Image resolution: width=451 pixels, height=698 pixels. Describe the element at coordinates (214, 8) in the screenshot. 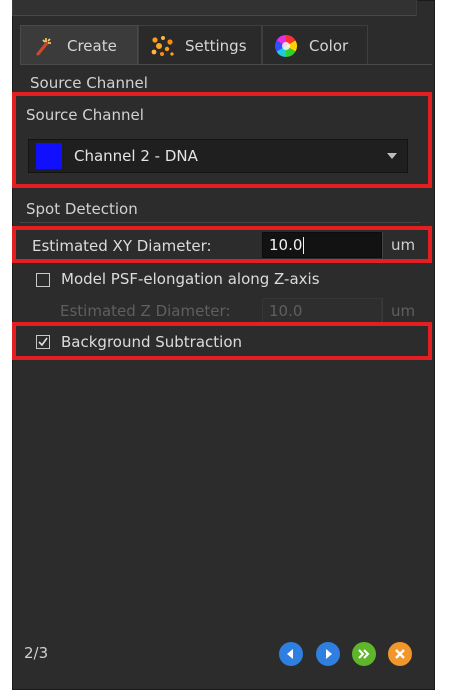

I see `top-toolbar-strip` at that location.